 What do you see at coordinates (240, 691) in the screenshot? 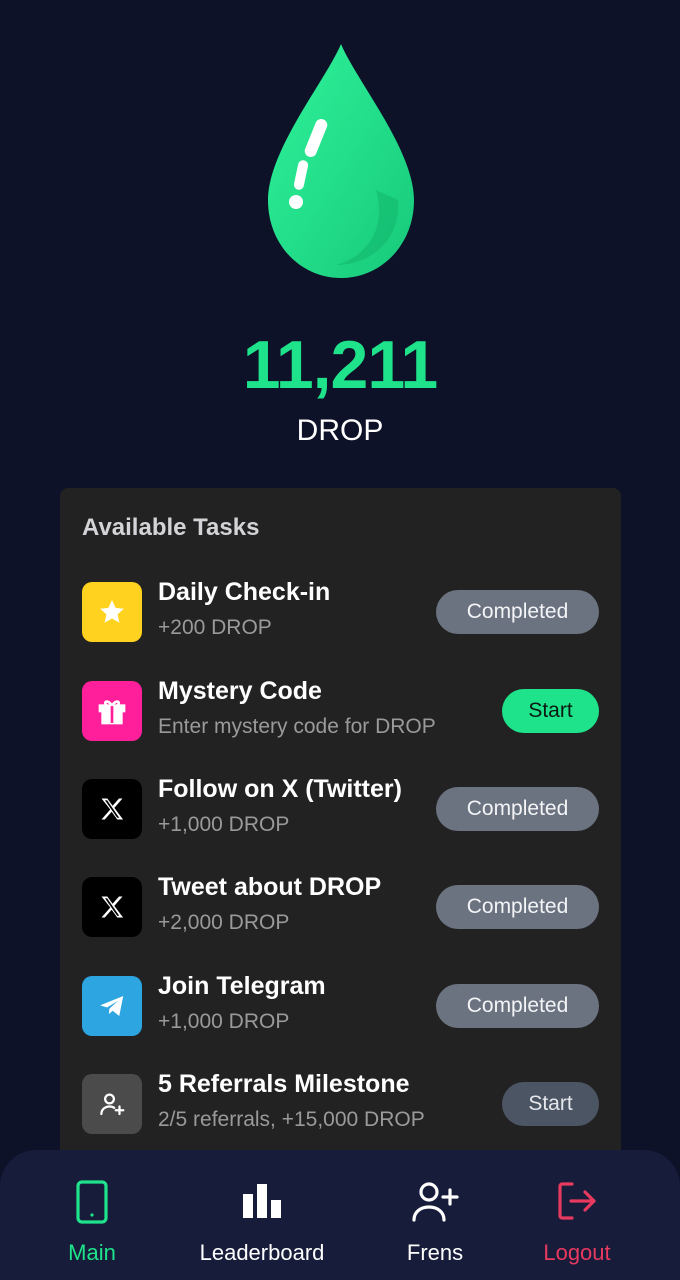
I see `task-name: Mystery Code` at bounding box center [240, 691].